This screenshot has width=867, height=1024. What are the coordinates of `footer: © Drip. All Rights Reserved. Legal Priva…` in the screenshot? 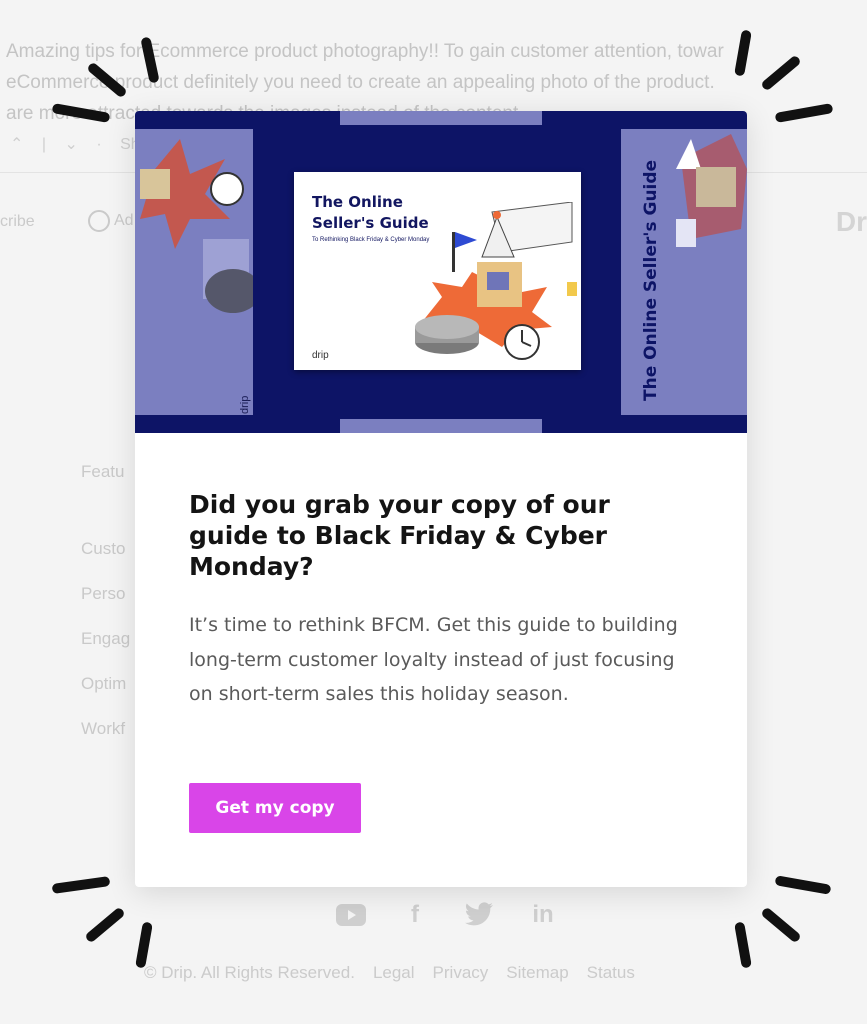 It's located at (389, 973).